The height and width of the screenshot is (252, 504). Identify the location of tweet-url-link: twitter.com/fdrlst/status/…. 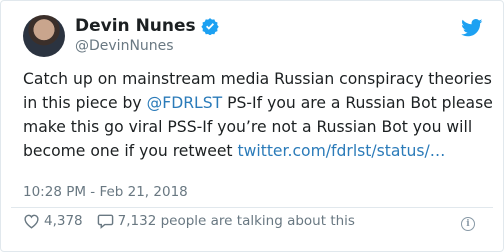
(342, 151).